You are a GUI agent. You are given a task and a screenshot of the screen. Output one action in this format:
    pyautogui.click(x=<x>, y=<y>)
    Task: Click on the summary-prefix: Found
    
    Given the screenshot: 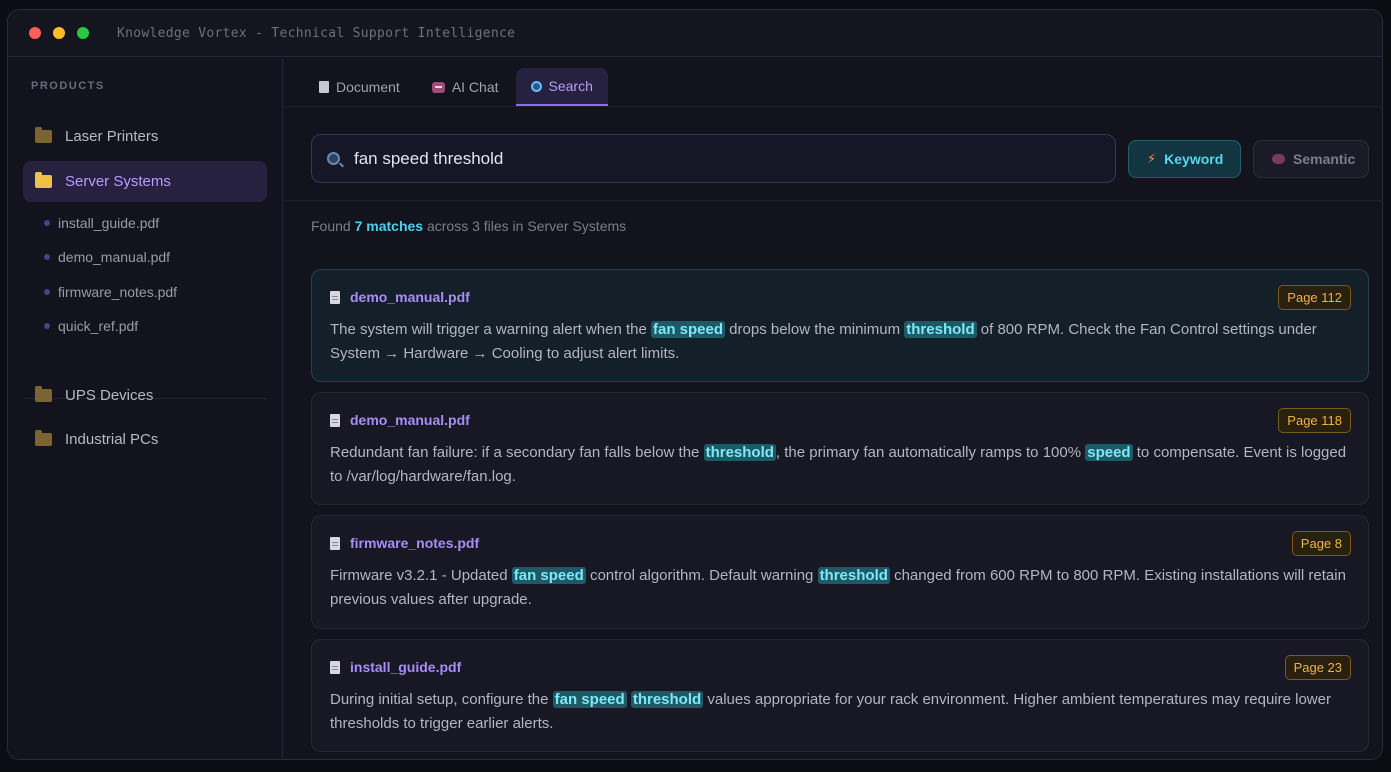 What is the action you would take?
    pyautogui.click(x=331, y=226)
    